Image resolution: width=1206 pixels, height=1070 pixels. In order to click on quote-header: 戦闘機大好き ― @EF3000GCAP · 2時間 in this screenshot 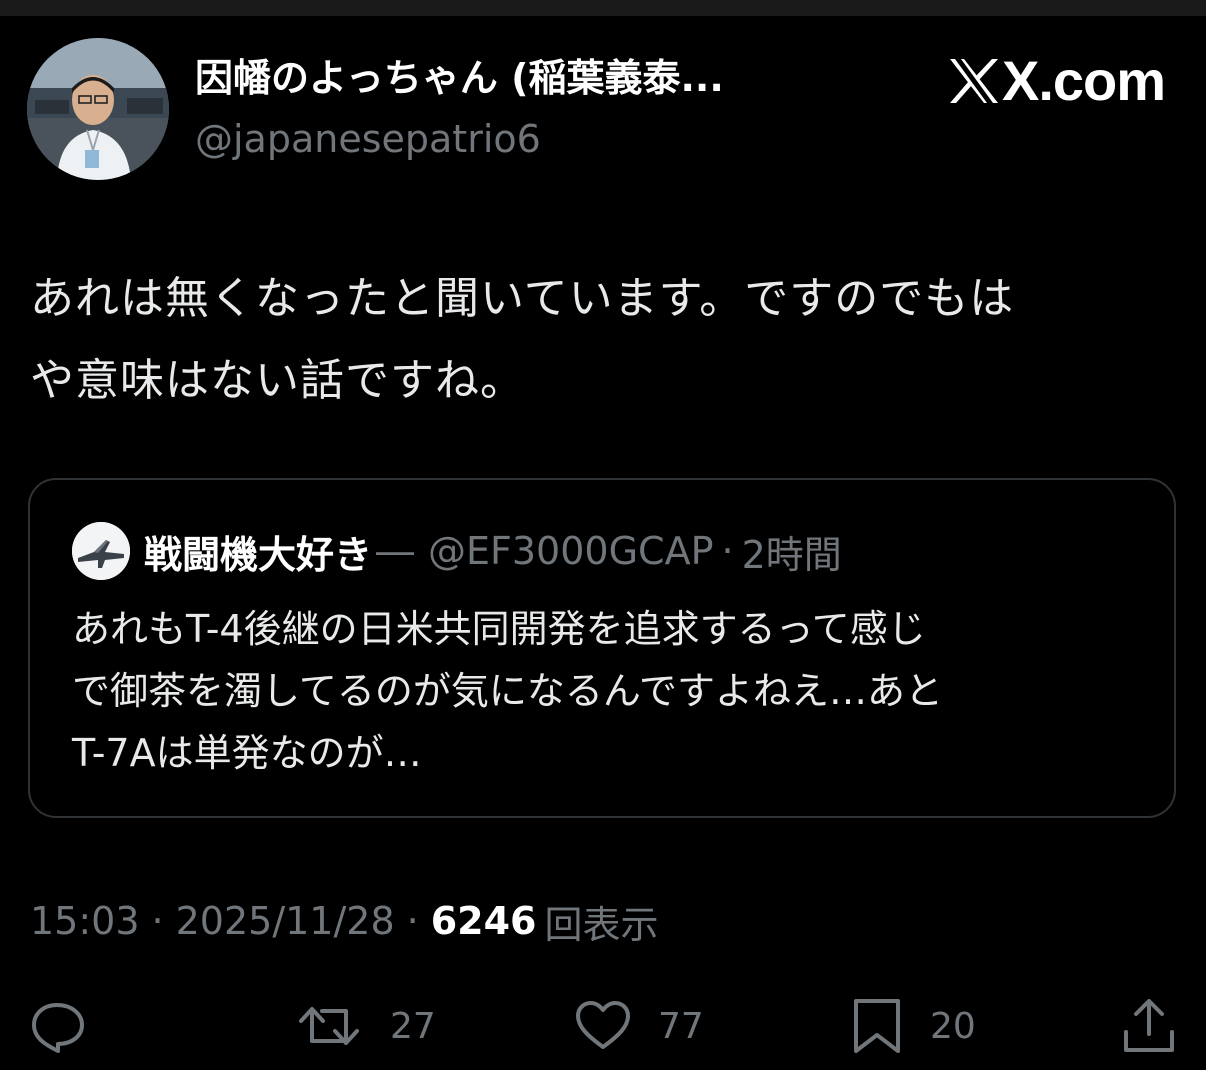, I will do `click(493, 551)`.